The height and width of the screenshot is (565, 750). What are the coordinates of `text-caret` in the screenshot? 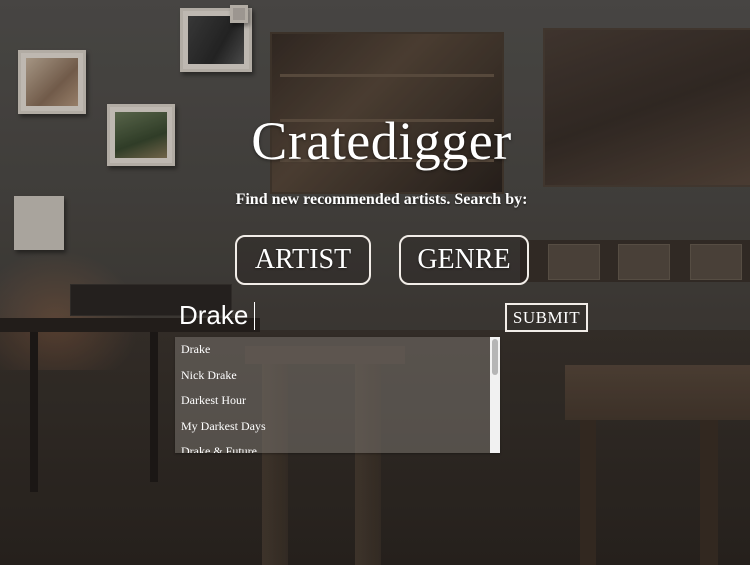 It's located at (254, 316).